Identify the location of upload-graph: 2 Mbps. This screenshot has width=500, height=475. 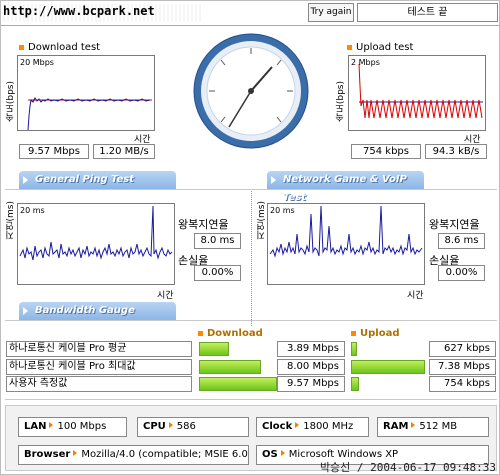
(417, 93).